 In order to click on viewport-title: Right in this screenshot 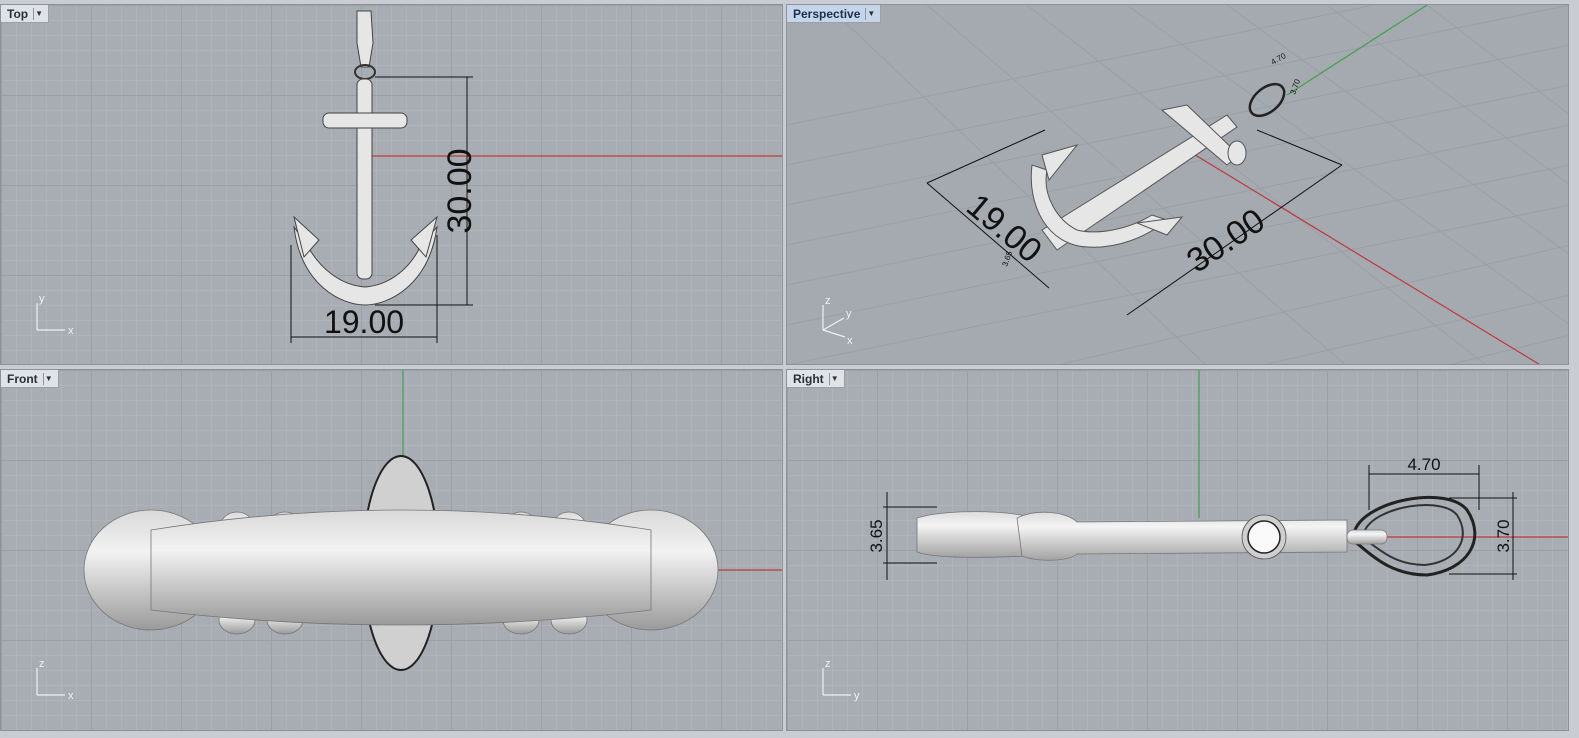, I will do `click(808, 378)`.